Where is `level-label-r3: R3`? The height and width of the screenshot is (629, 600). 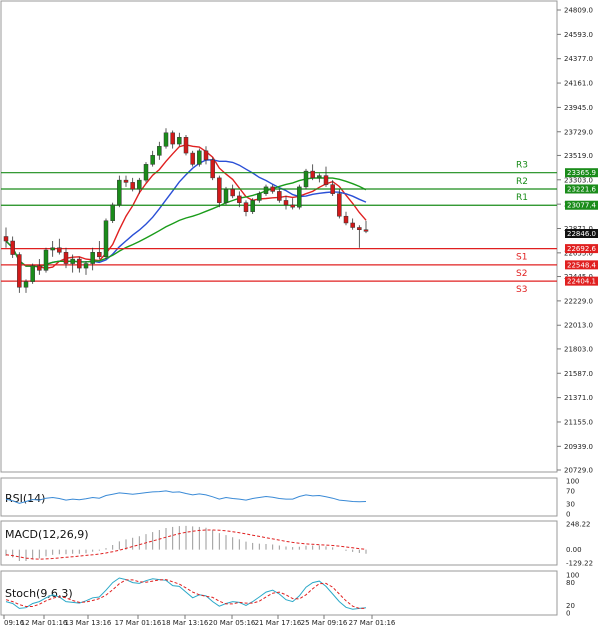 level-label-r3: R3 is located at coordinates (522, 166).